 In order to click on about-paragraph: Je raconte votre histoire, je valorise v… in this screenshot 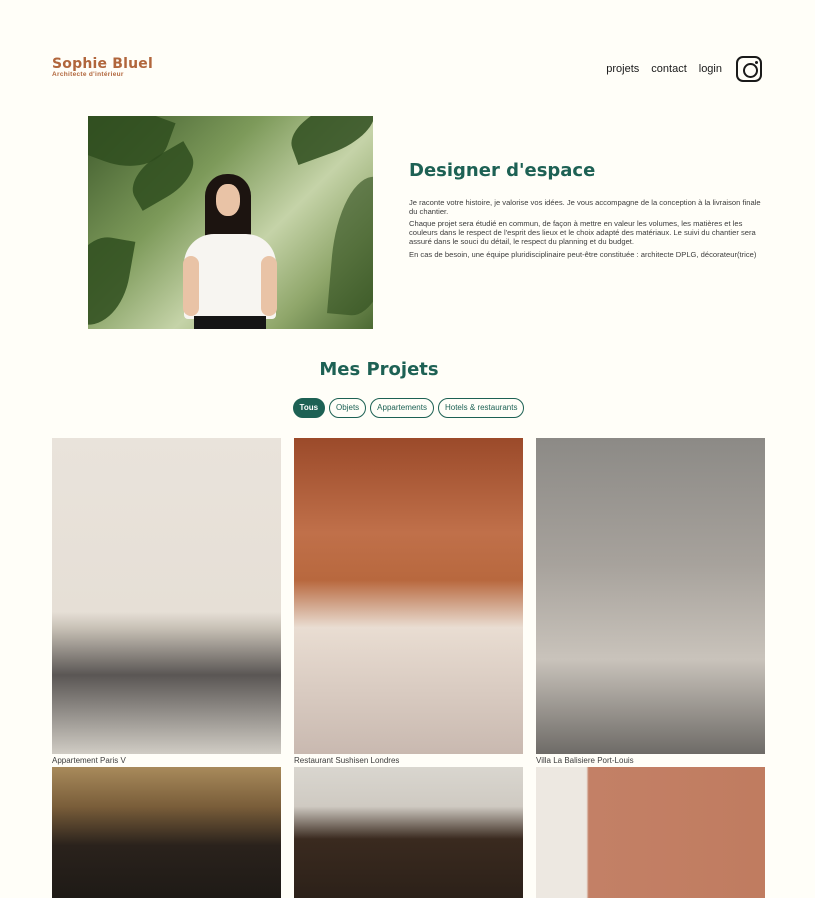, I will do `click(585, 207)`.